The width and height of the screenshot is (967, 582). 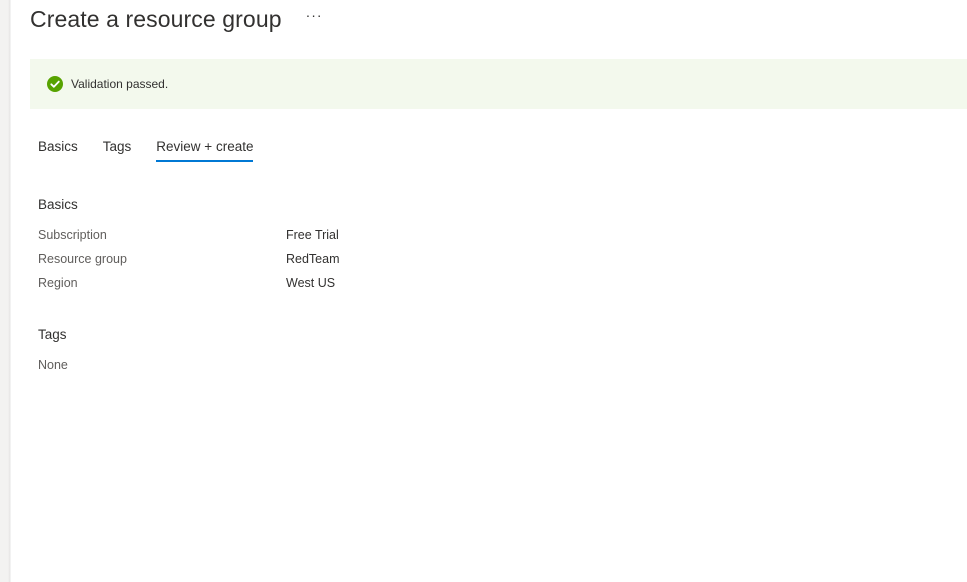 What do you see at coordinates (72, 235) in the screenshot?
I see `summary-label: Subscription` at bounding box center [72, 235].